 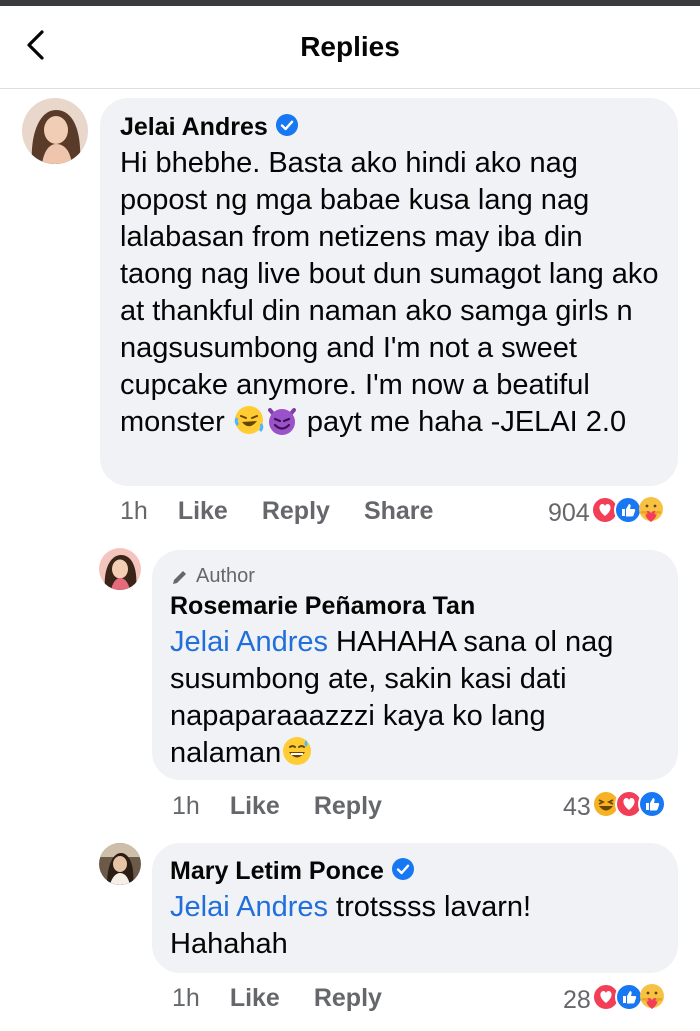 What do you see at coordinates (577, 807) in the screenshot?
I see `reaction-count: 43` at bounding box center [577, 807].